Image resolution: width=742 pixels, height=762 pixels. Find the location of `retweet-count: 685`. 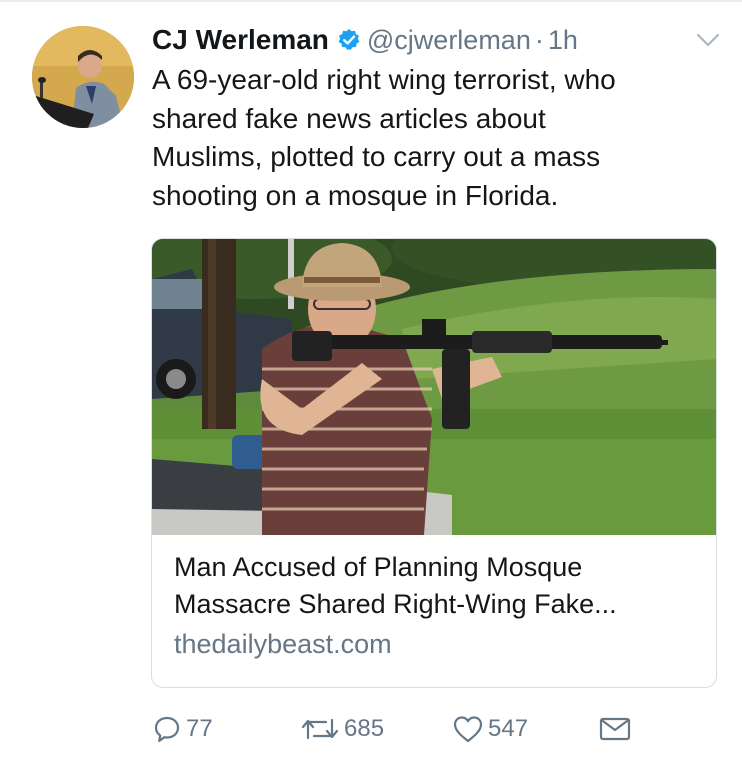

retweet-count: 685 is located at coordinates (364, 728).